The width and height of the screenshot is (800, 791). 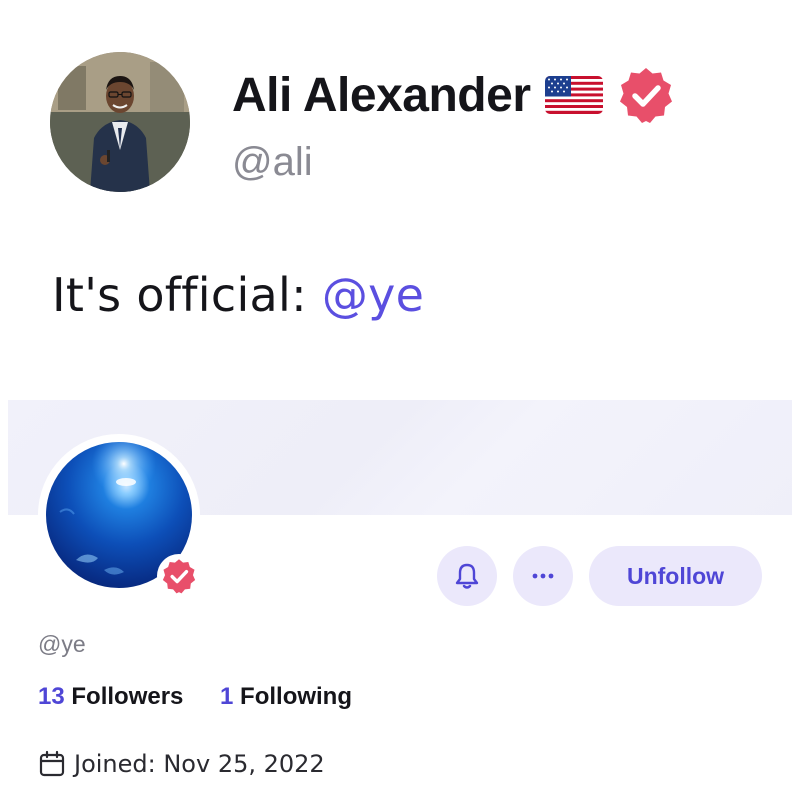 What do you see at coordinates (52, 763) in the screenshot?
I see `calendar-icon` at bounding box center [52, 763].